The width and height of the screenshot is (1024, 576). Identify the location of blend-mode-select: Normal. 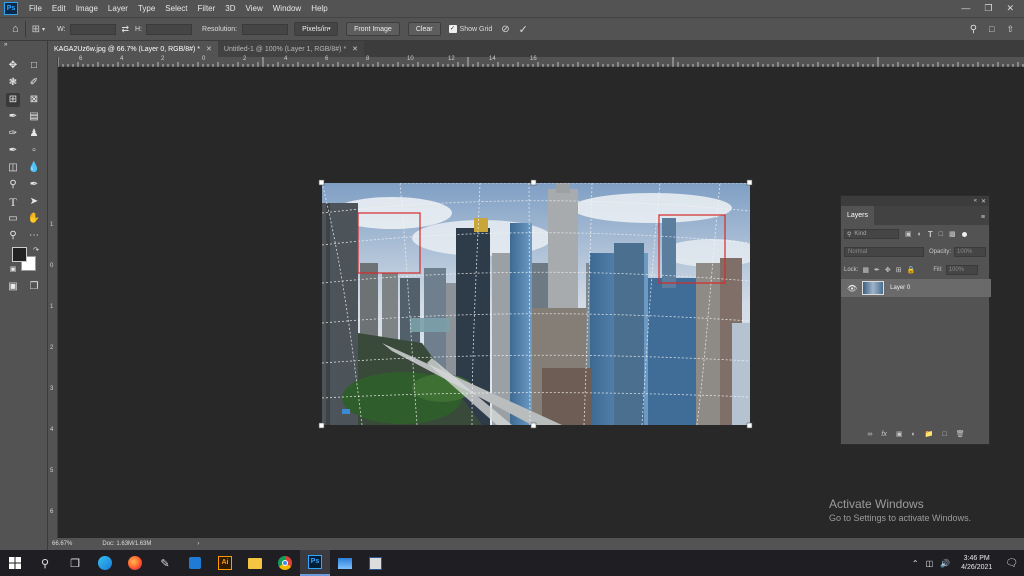
(884, 252).